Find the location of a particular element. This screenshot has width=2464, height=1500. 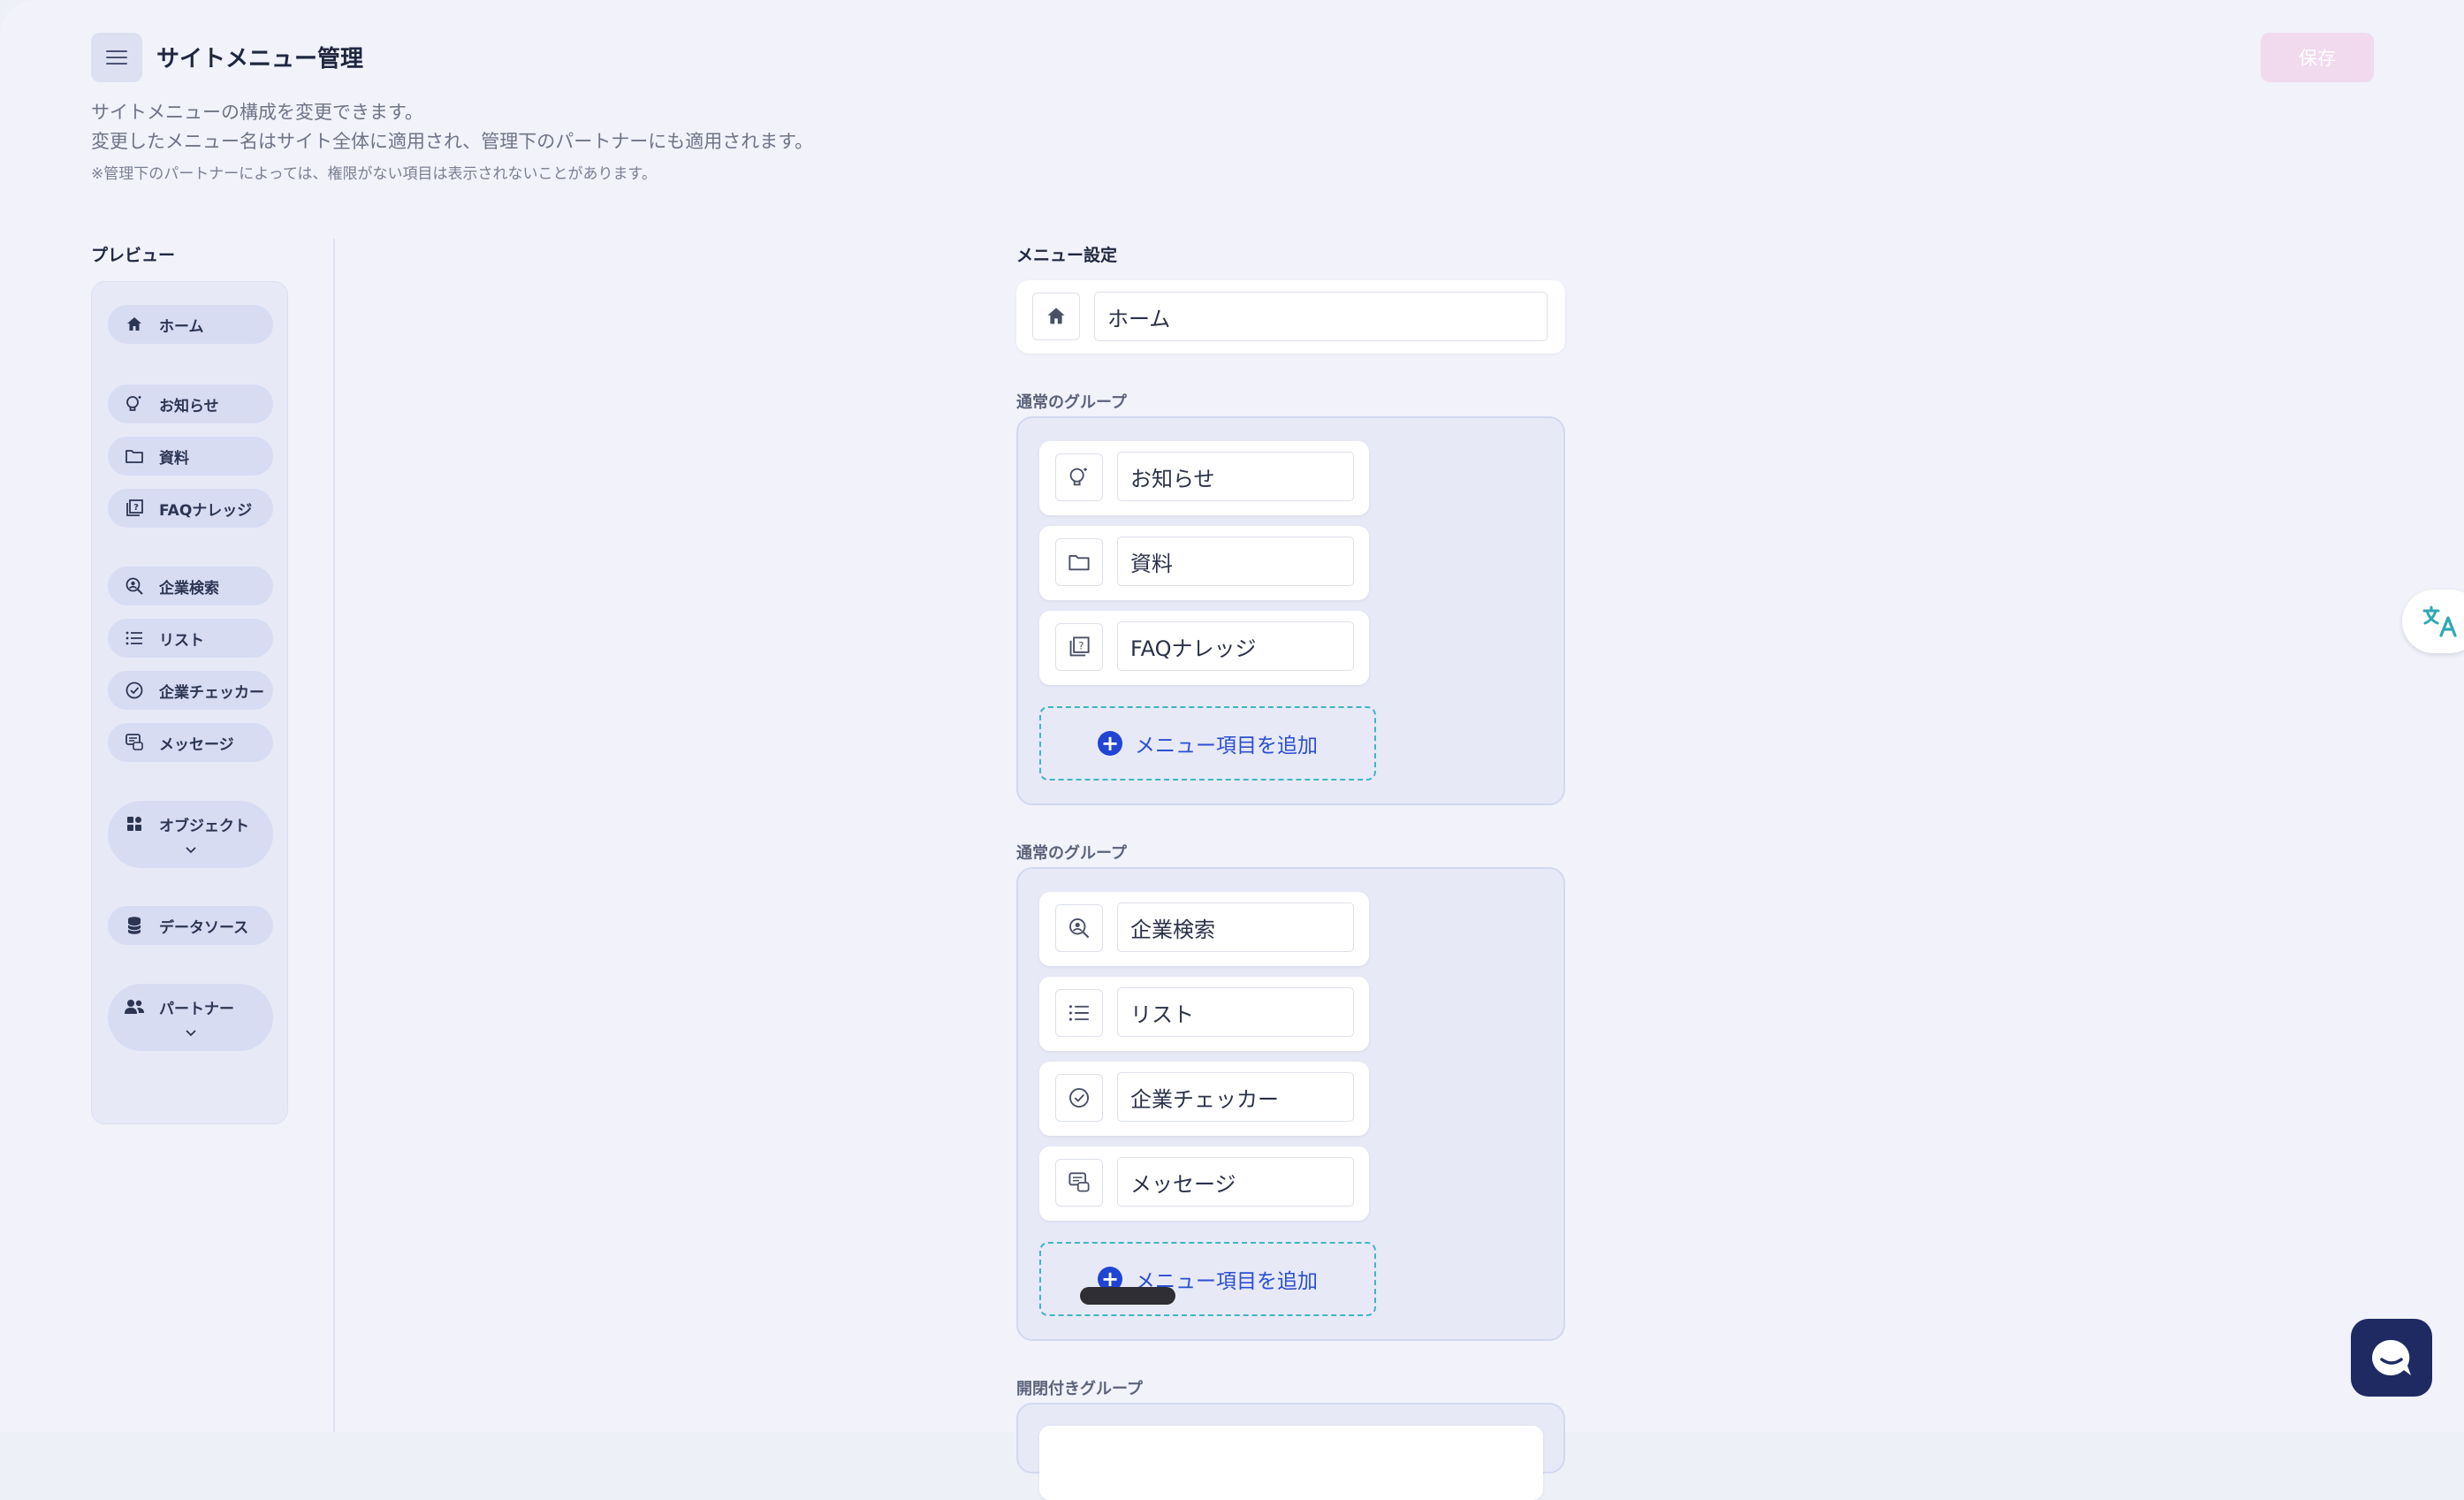

menu-item-name-input: お知らせ is located at coordinates (1235, 476).